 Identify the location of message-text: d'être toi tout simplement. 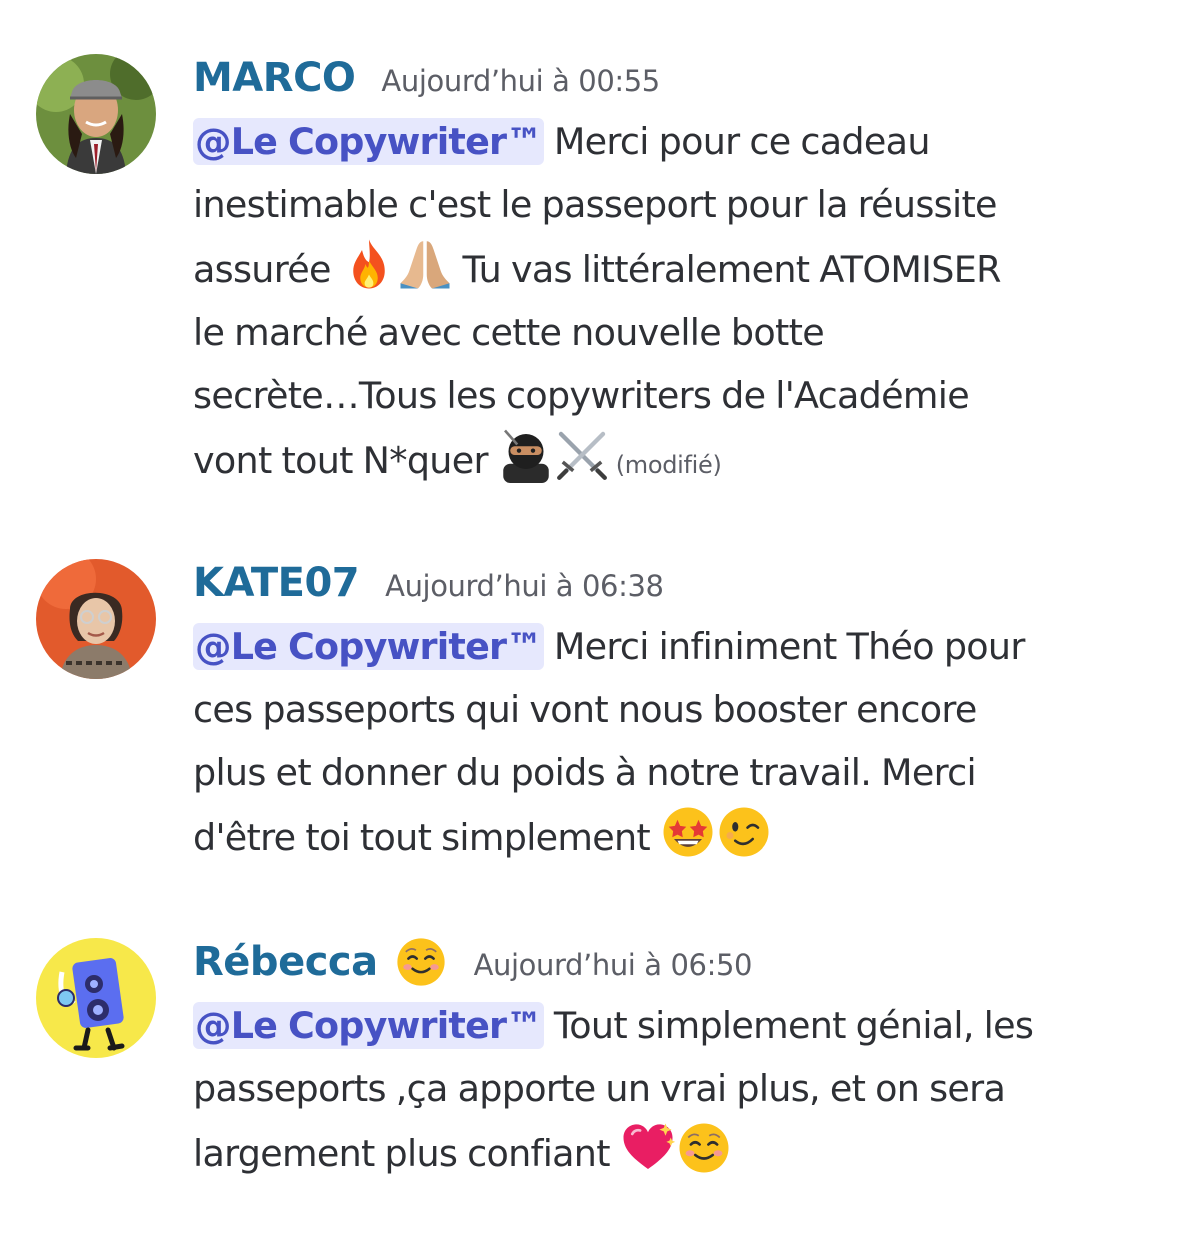
(426, 837).